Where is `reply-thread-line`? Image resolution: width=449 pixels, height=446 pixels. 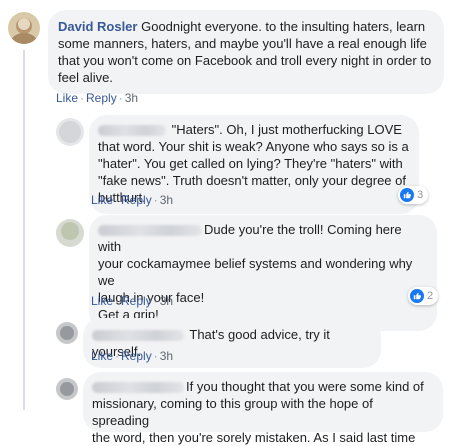
reply-thread-line is located at coordinates (24, 230).